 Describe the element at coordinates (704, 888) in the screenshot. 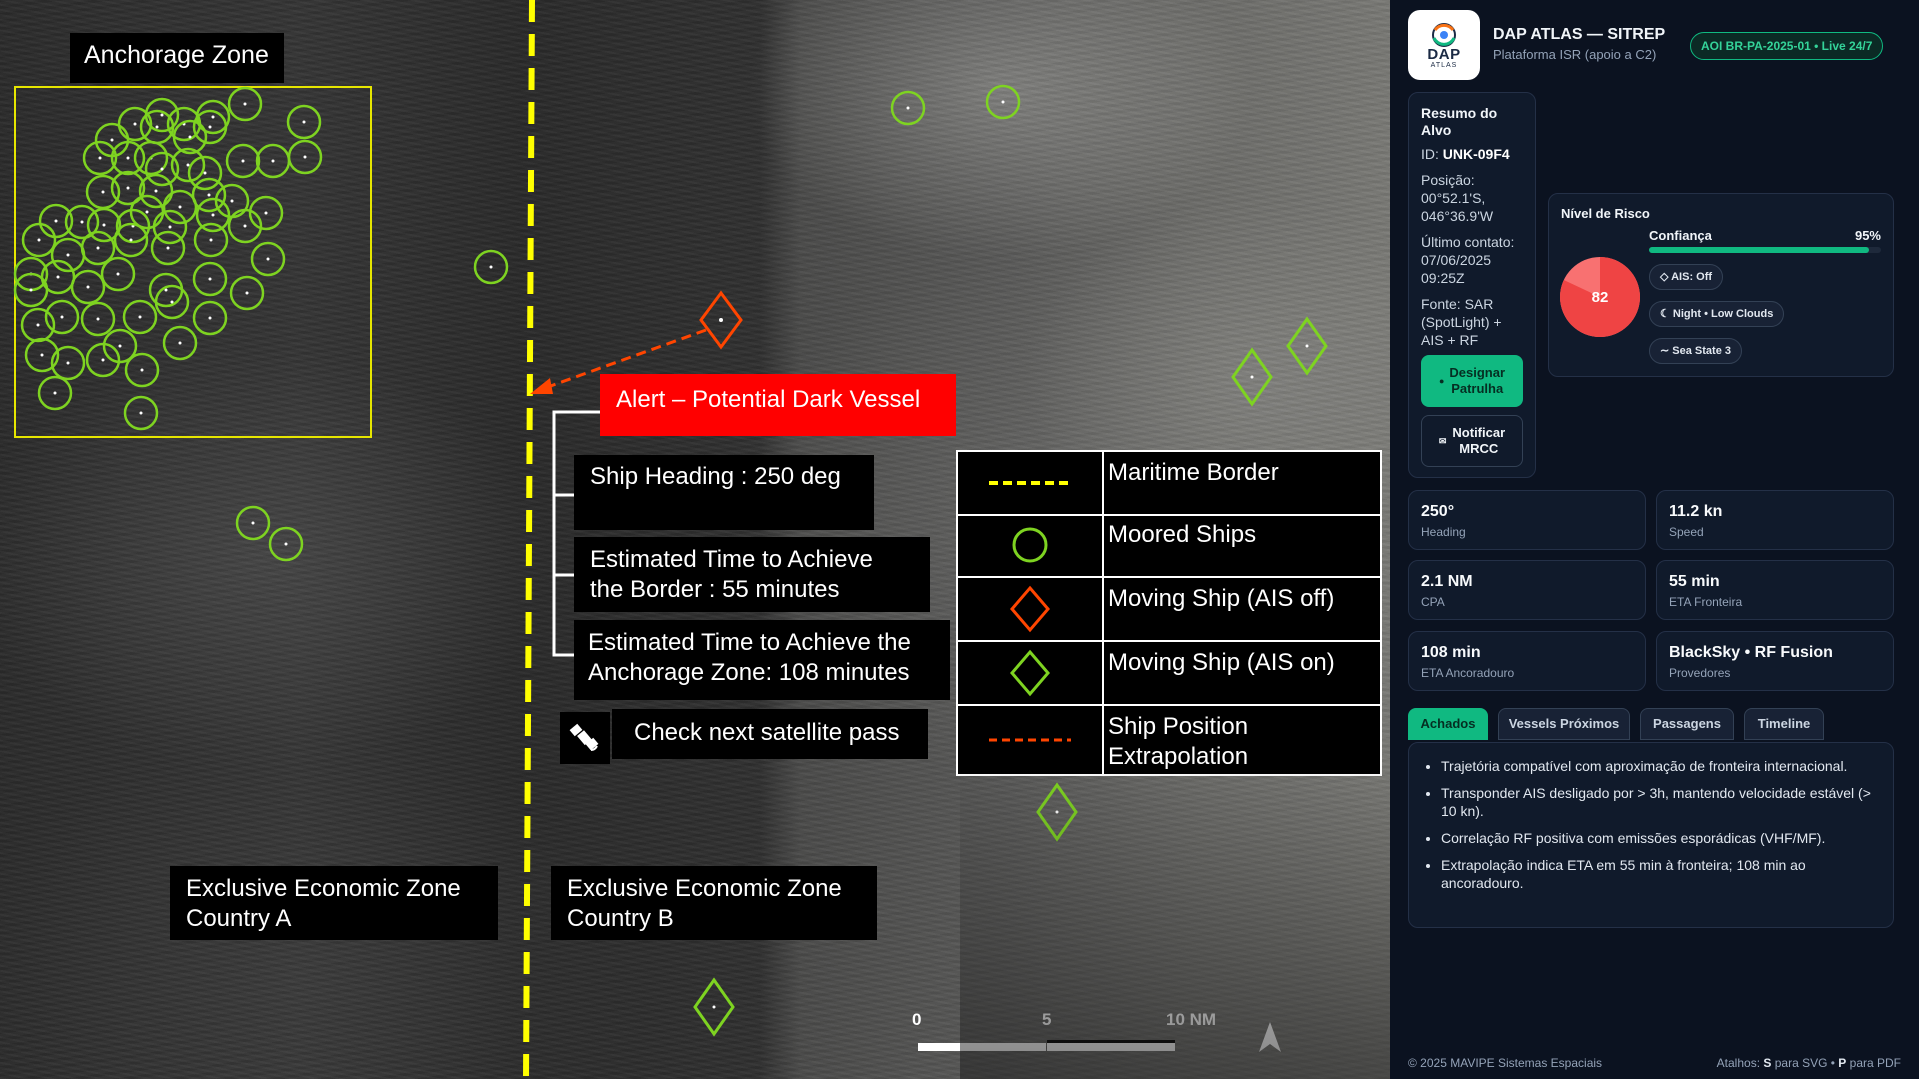

I see `eez-b-line-1: Exclusive Economic Zone` at that location.